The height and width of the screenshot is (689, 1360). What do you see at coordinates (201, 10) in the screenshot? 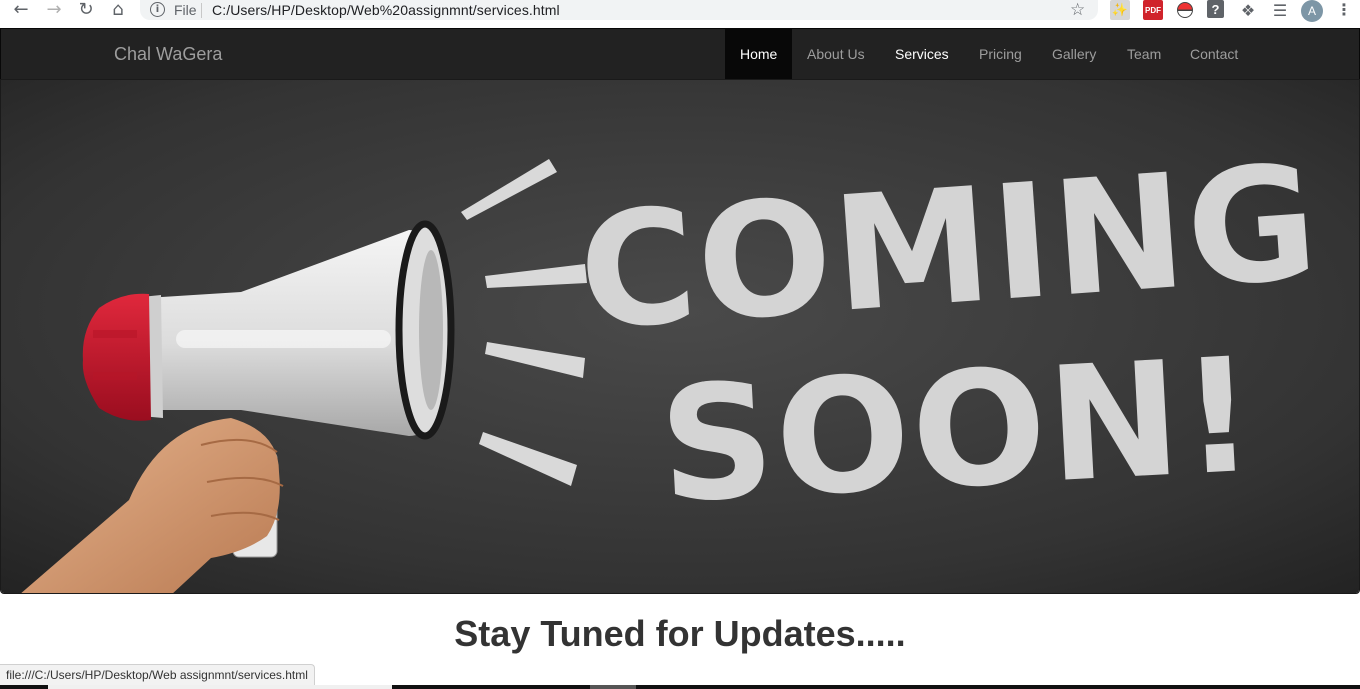
I see `omnibox-divider` at bounding box center [201, 10].